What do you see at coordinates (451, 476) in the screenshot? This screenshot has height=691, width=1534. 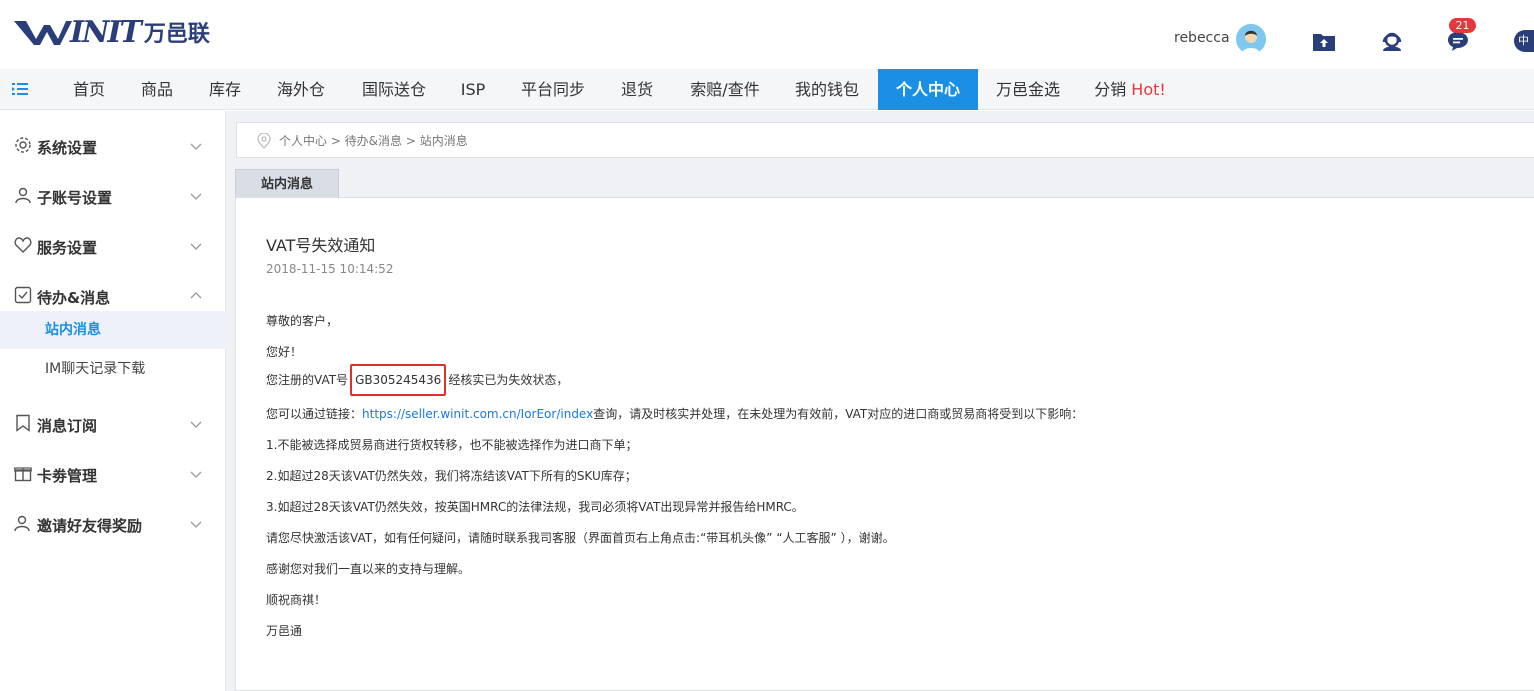 I see `message-impact-2: 2.如超过28天该VAT仍然失效，我们将冻结该VAT下所有的SKU库存；` at bounding box center [451, 476].